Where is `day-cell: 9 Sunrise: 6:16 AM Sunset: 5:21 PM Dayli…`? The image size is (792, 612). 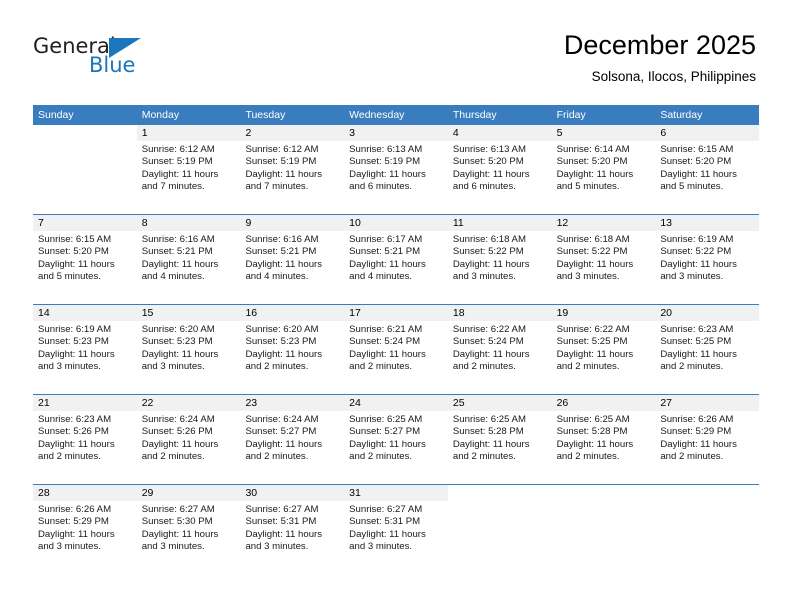 day-cell: 9 Sunrise: 6:16 AM Sunset: 5:21 PM Dayli… is located at coordinates (292, 259).